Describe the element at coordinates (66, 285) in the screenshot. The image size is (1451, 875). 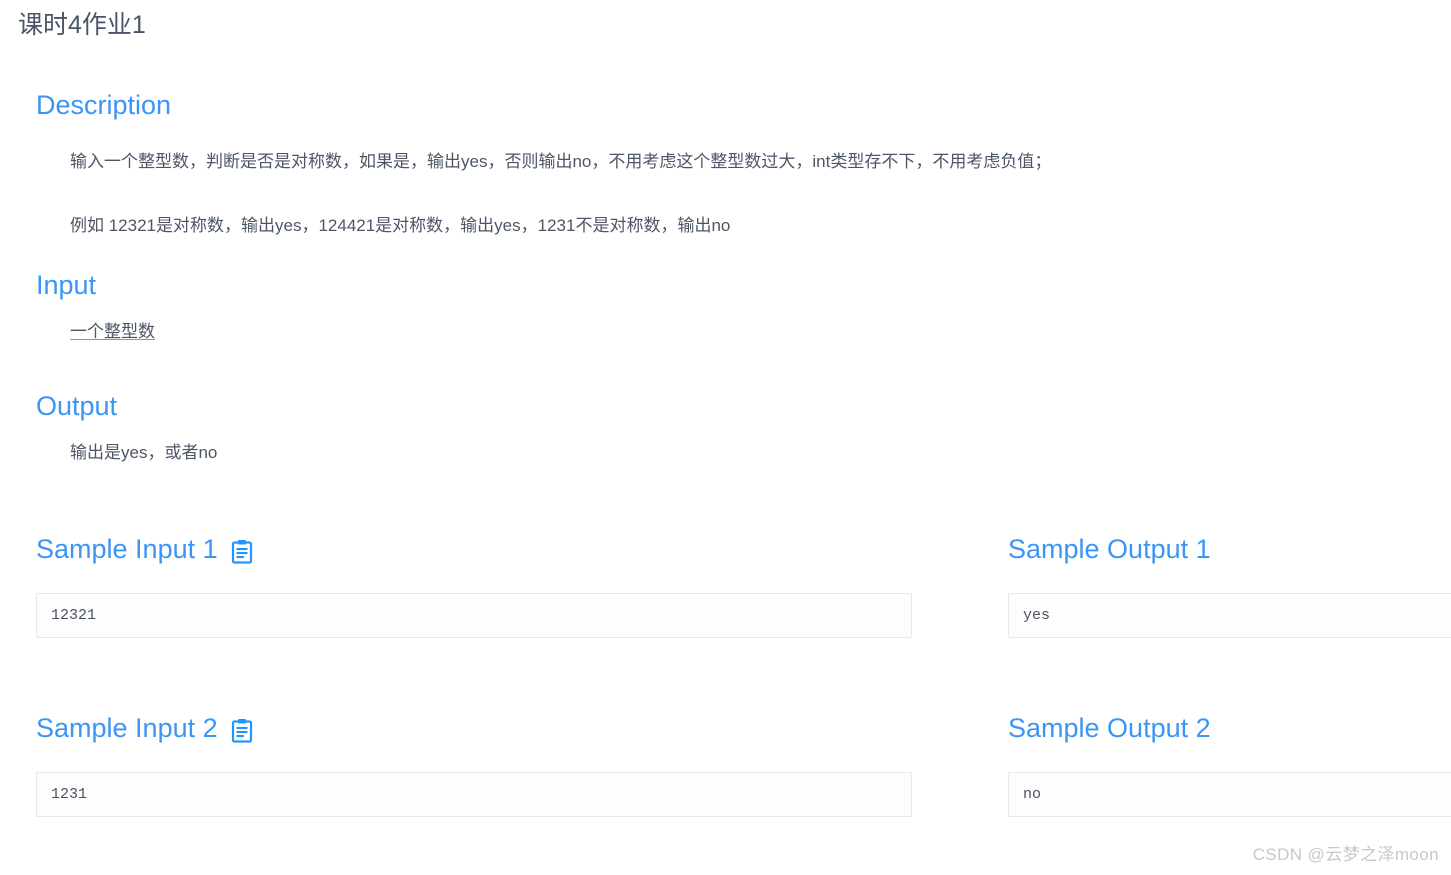
I see `input-heading-label: Input` at that location.